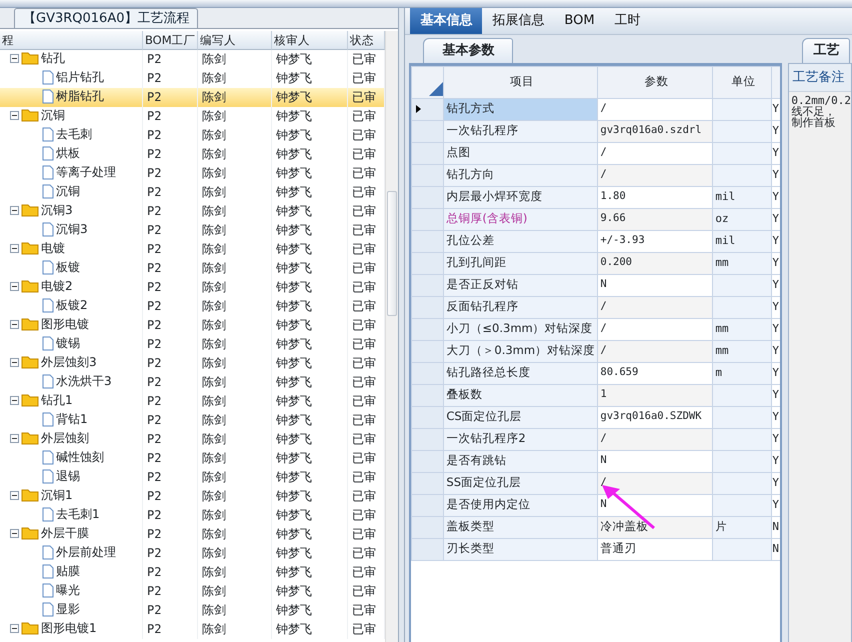 The image size is (852, 642). What do you see at coordinates (655, 131) in the screenshot?
I see `table-cell: gv3rq016a0.szdrl` at bounding box center [655, 131].